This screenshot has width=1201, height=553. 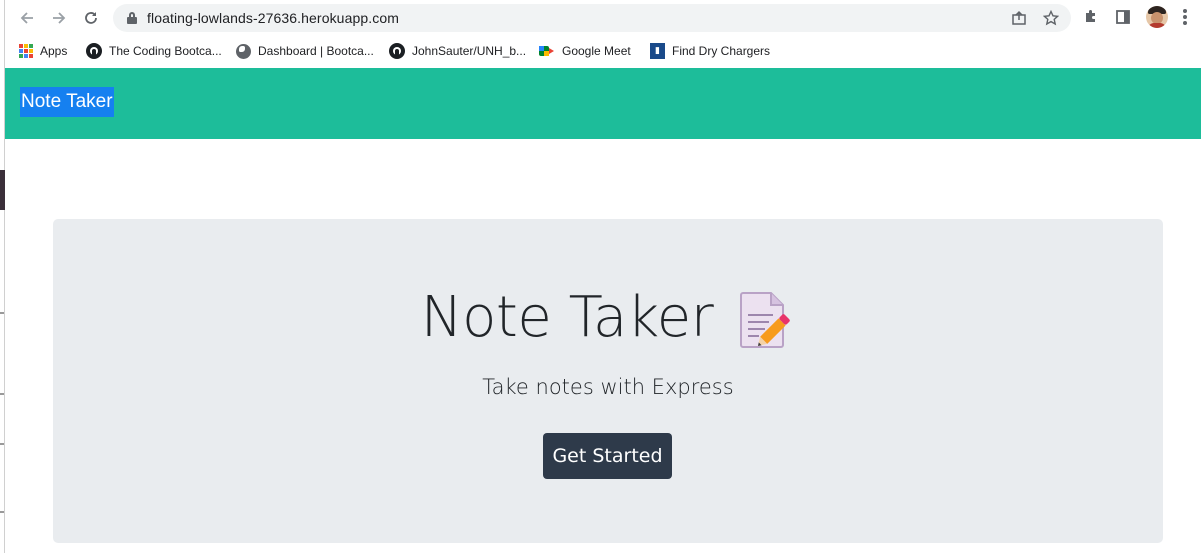 What do you see at coordinates (767, 320) in the screenshot?
I see `memo-pencil-icon` at bounding box center [767, 320].